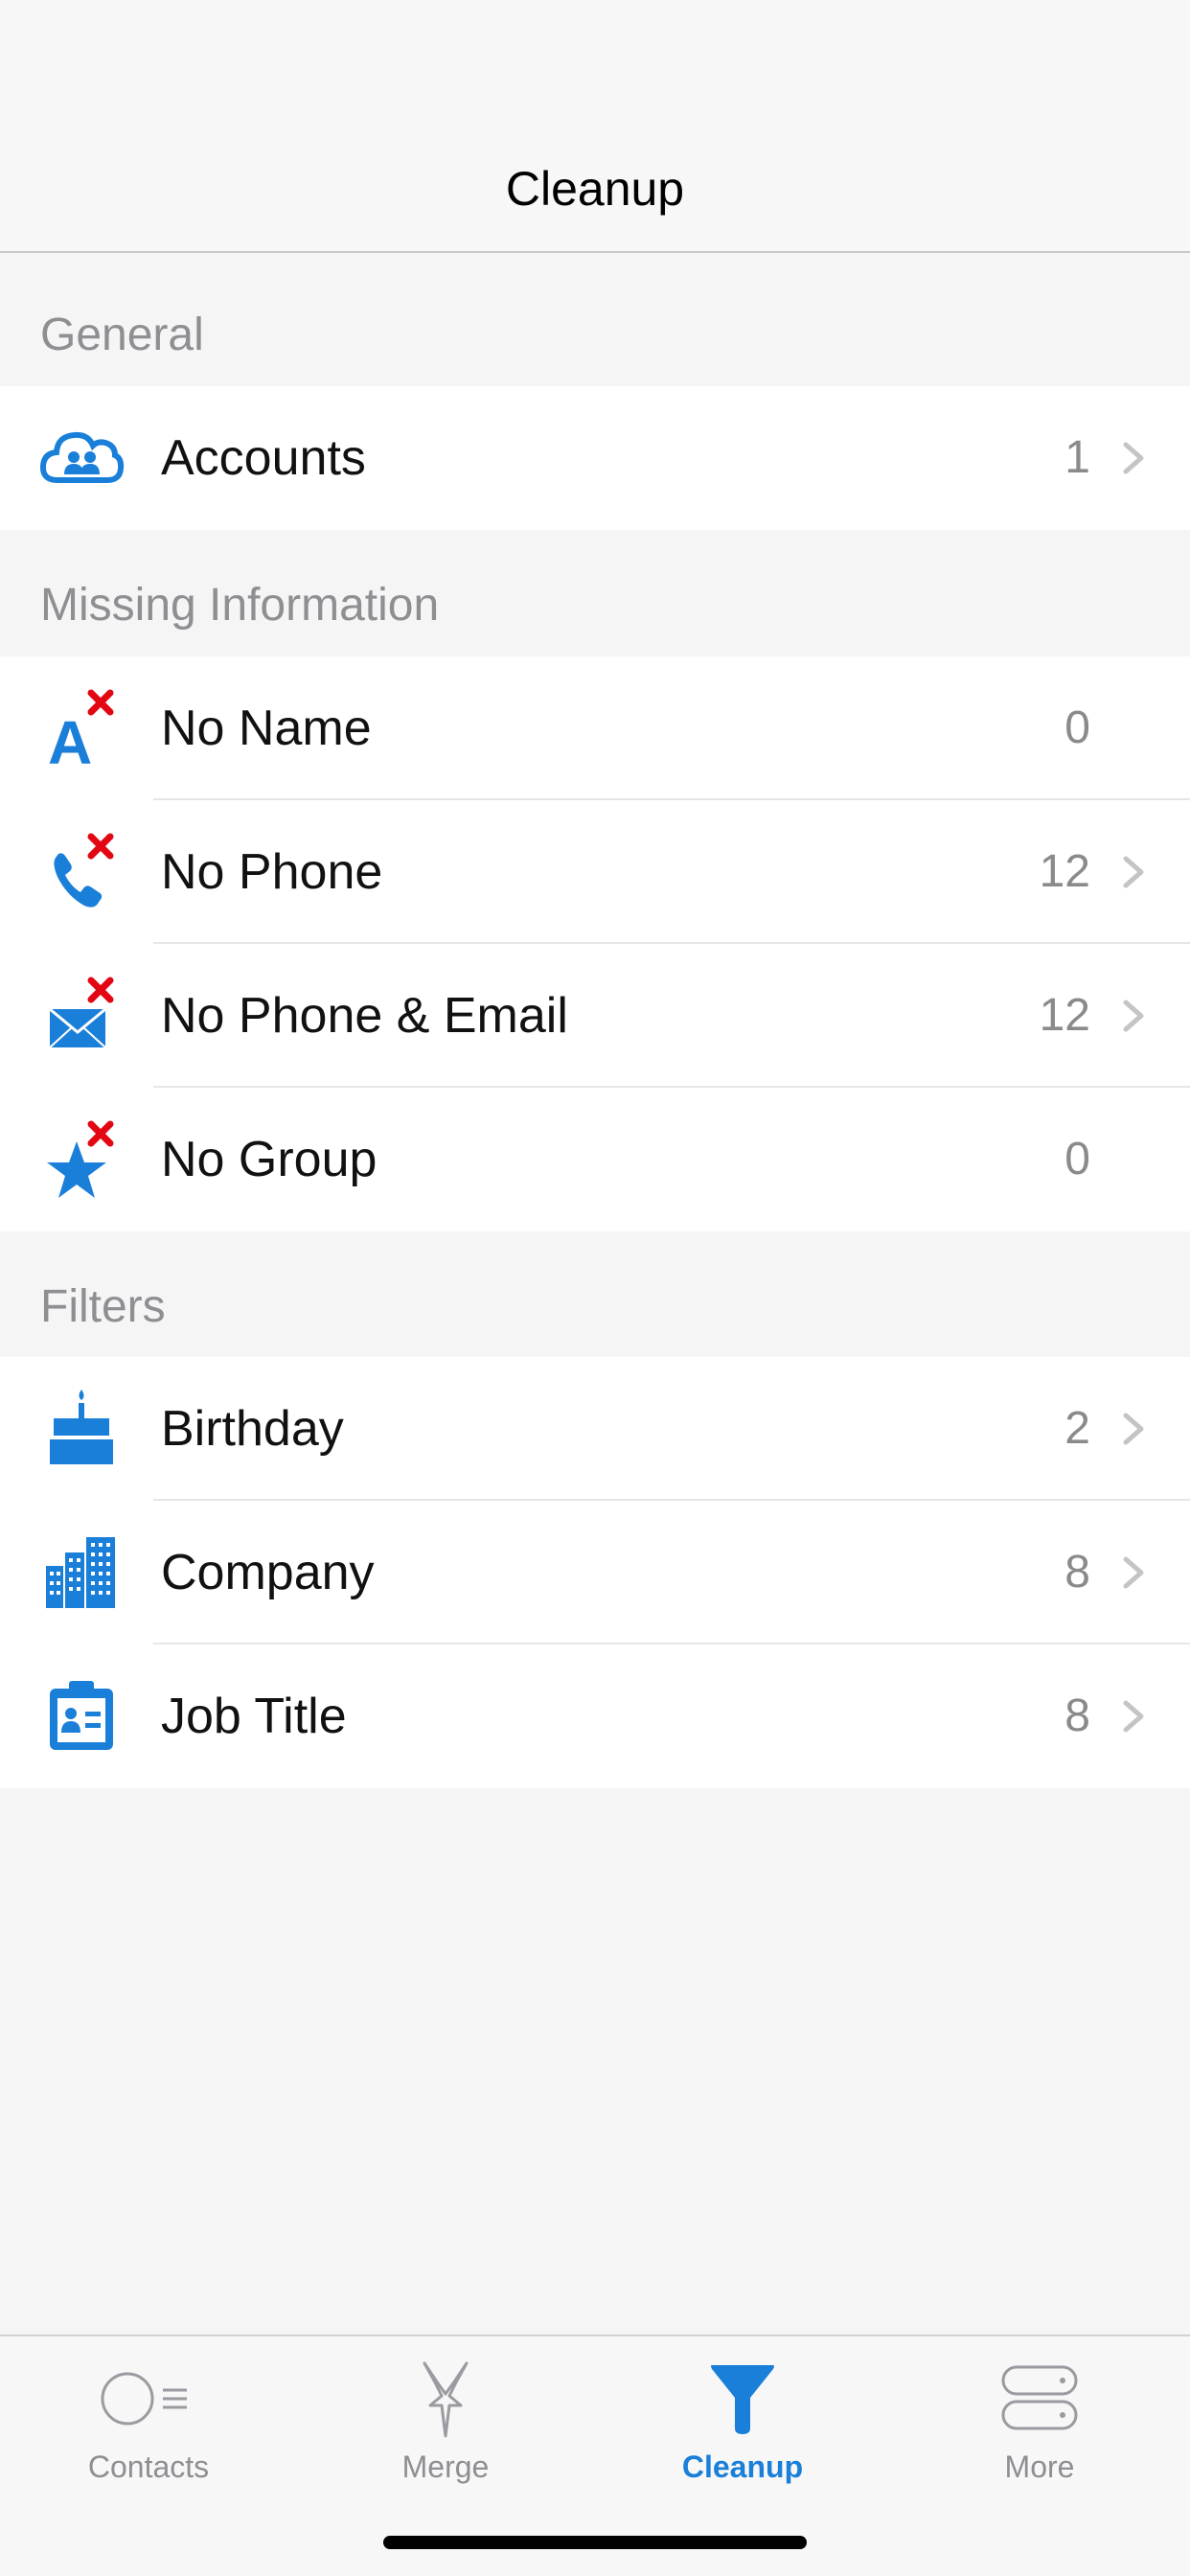  What do you see at coordinates (595, 728) in the screenshot?
I see `row-no-name: A No Name 0` at bounding box center [595, 728].